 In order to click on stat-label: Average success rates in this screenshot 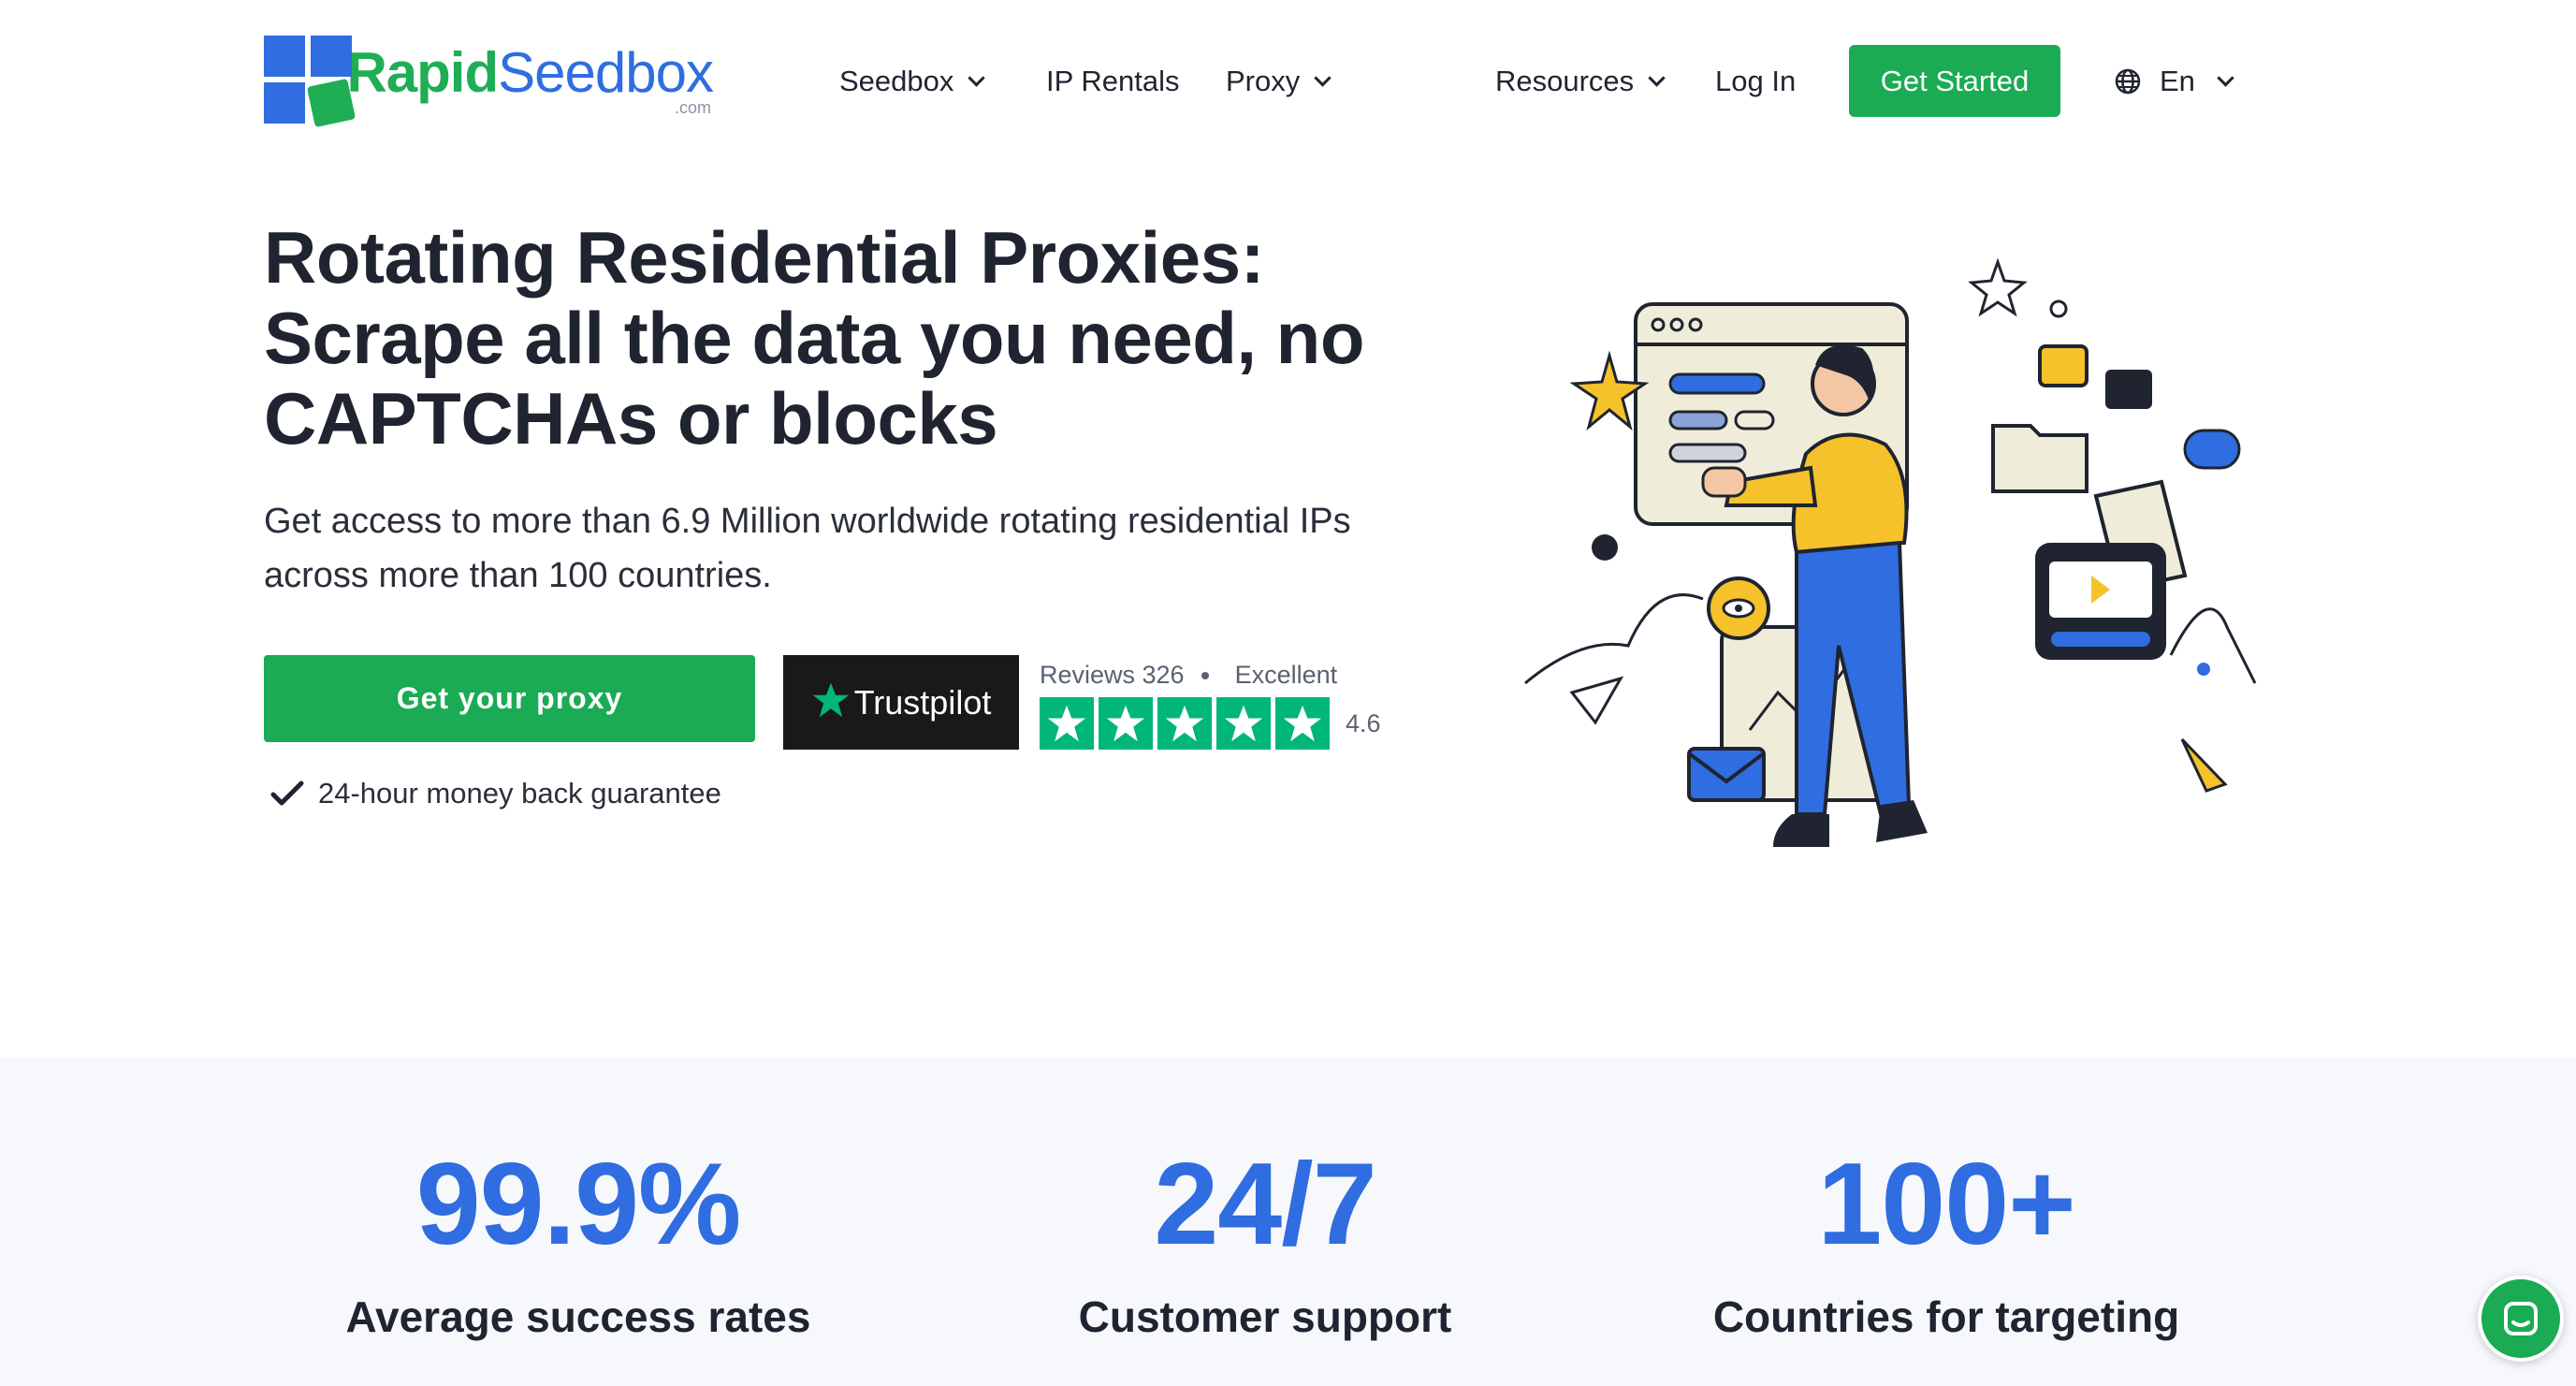, I will do `click(578, 1316)`.